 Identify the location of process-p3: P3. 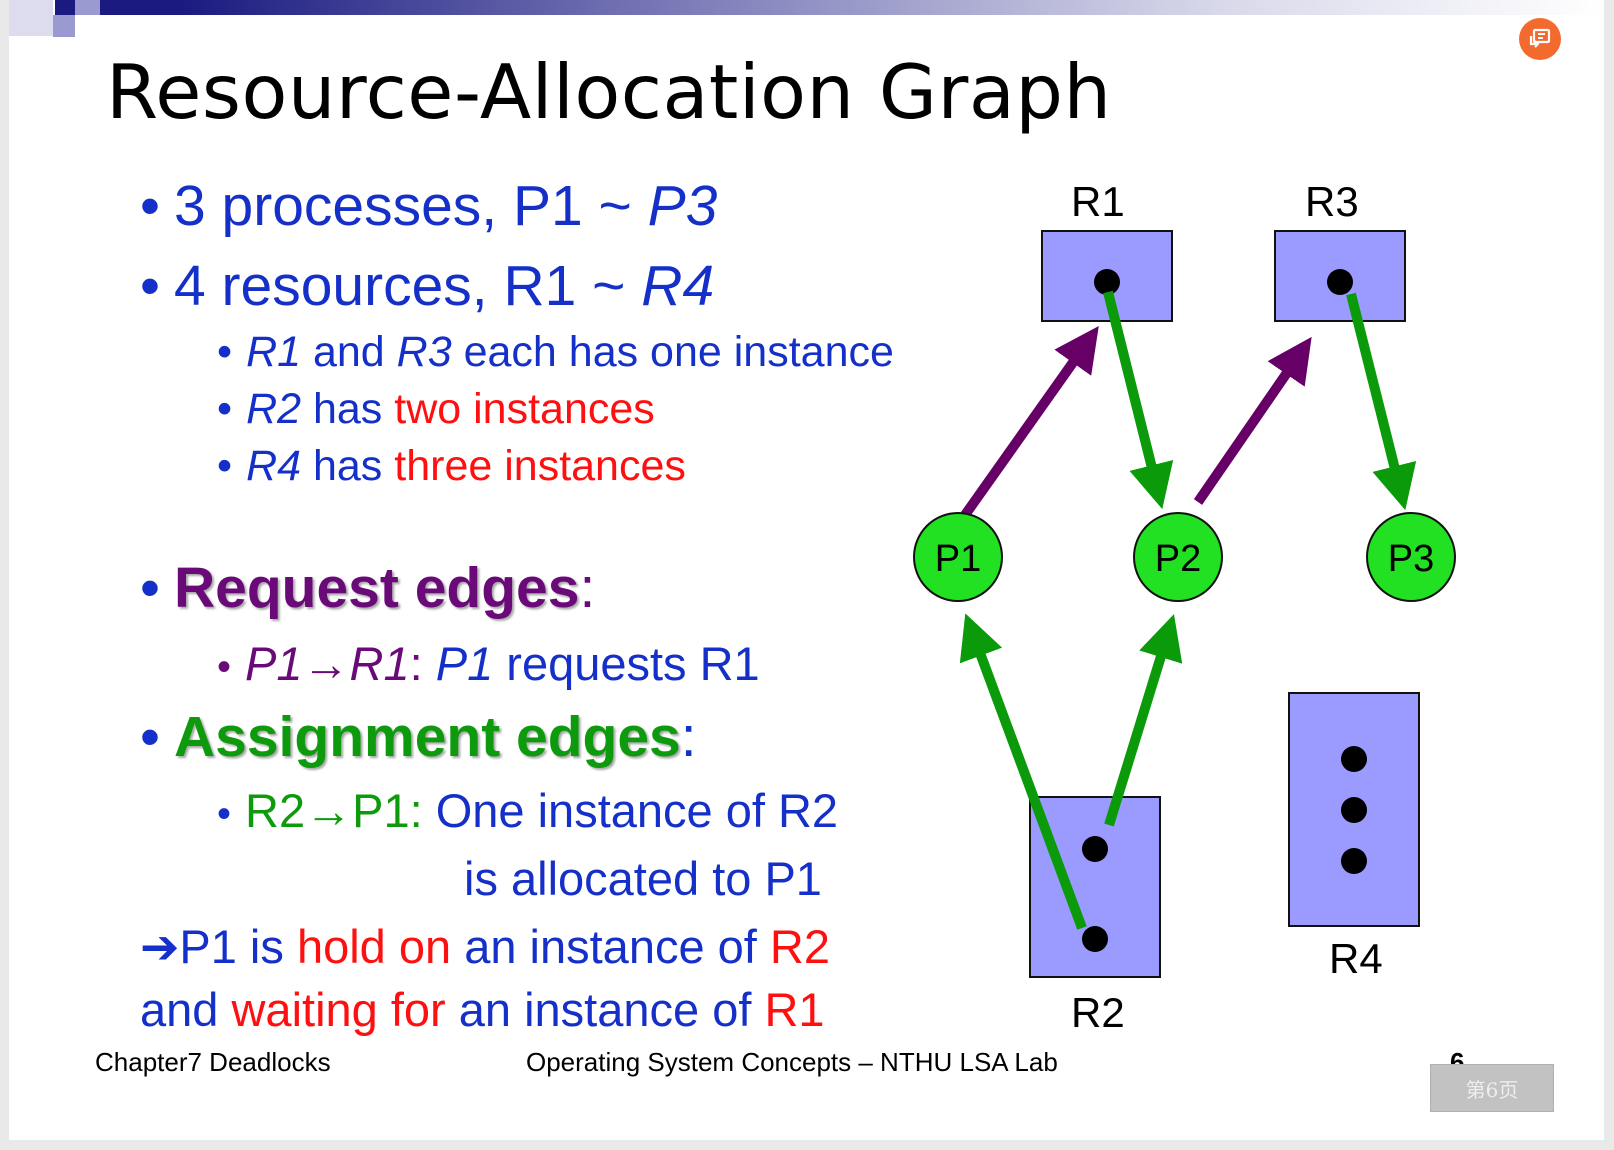
(1411, 557).